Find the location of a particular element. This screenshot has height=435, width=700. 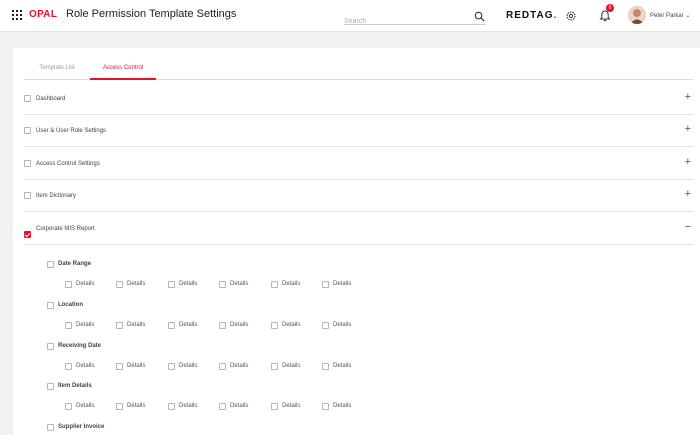

accordion-dashboard: Dashboard + is located at coordinates (358, 99).